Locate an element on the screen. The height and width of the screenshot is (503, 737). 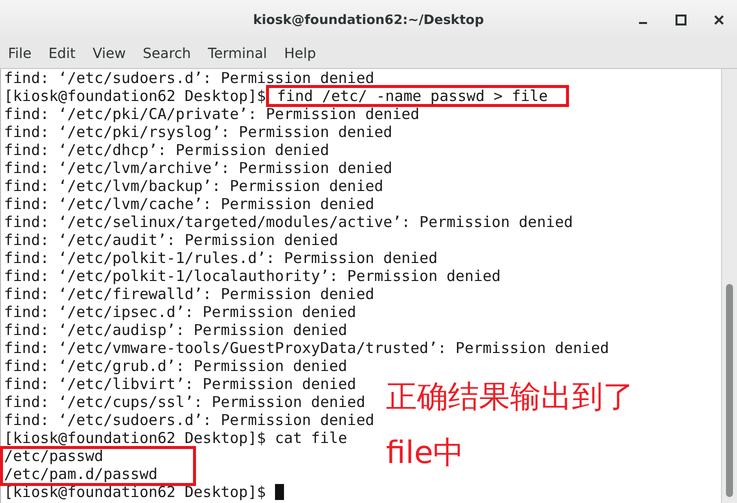
terminal-output-line: /etc/passwd is located at coordinates (54, 456).